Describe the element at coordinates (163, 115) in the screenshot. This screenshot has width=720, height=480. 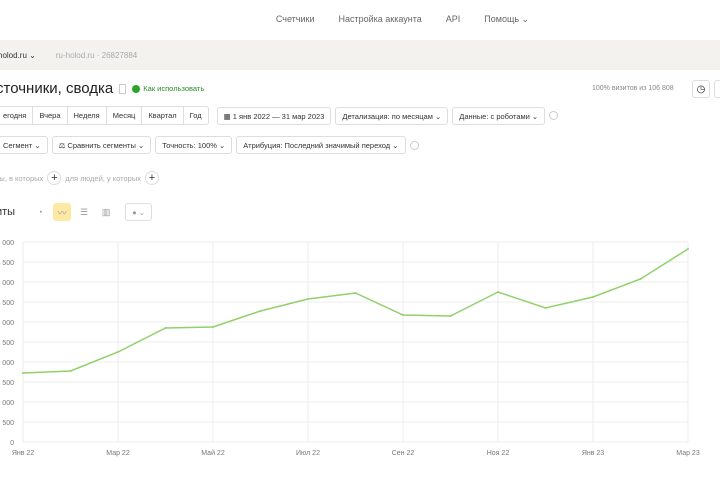
I see `period-quarter: Квартал` at that location.